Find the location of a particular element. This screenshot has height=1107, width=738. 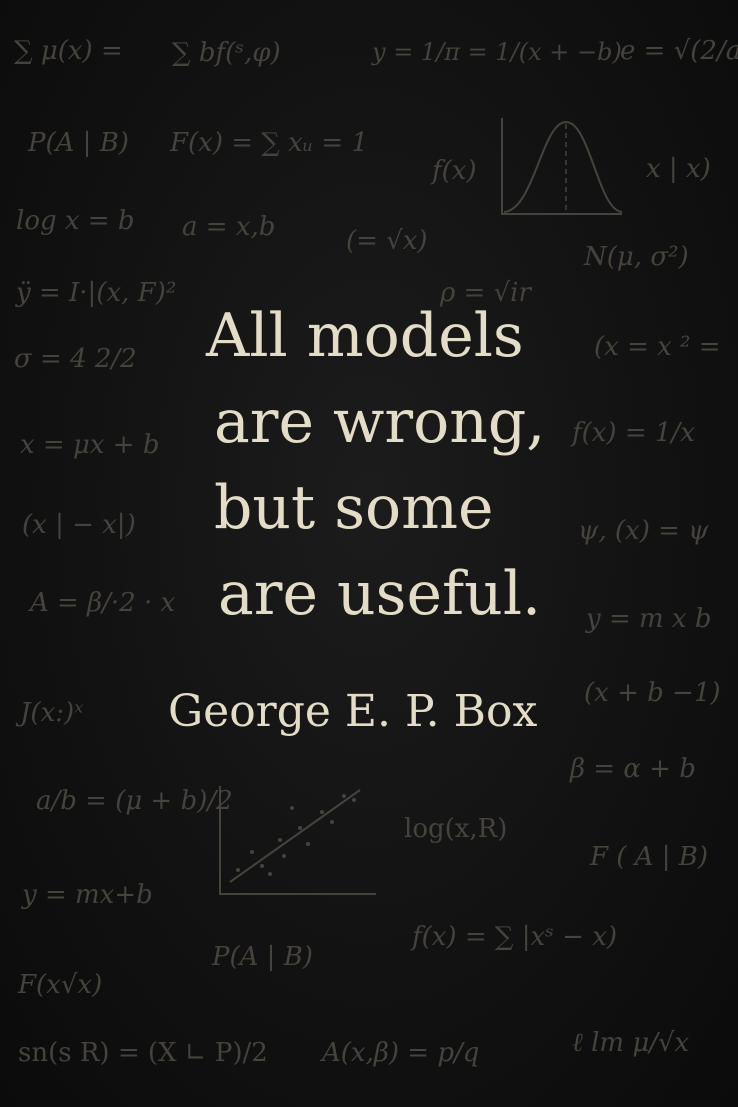

formula-a-equals: a = x,b is located at coordinates (229, 227).